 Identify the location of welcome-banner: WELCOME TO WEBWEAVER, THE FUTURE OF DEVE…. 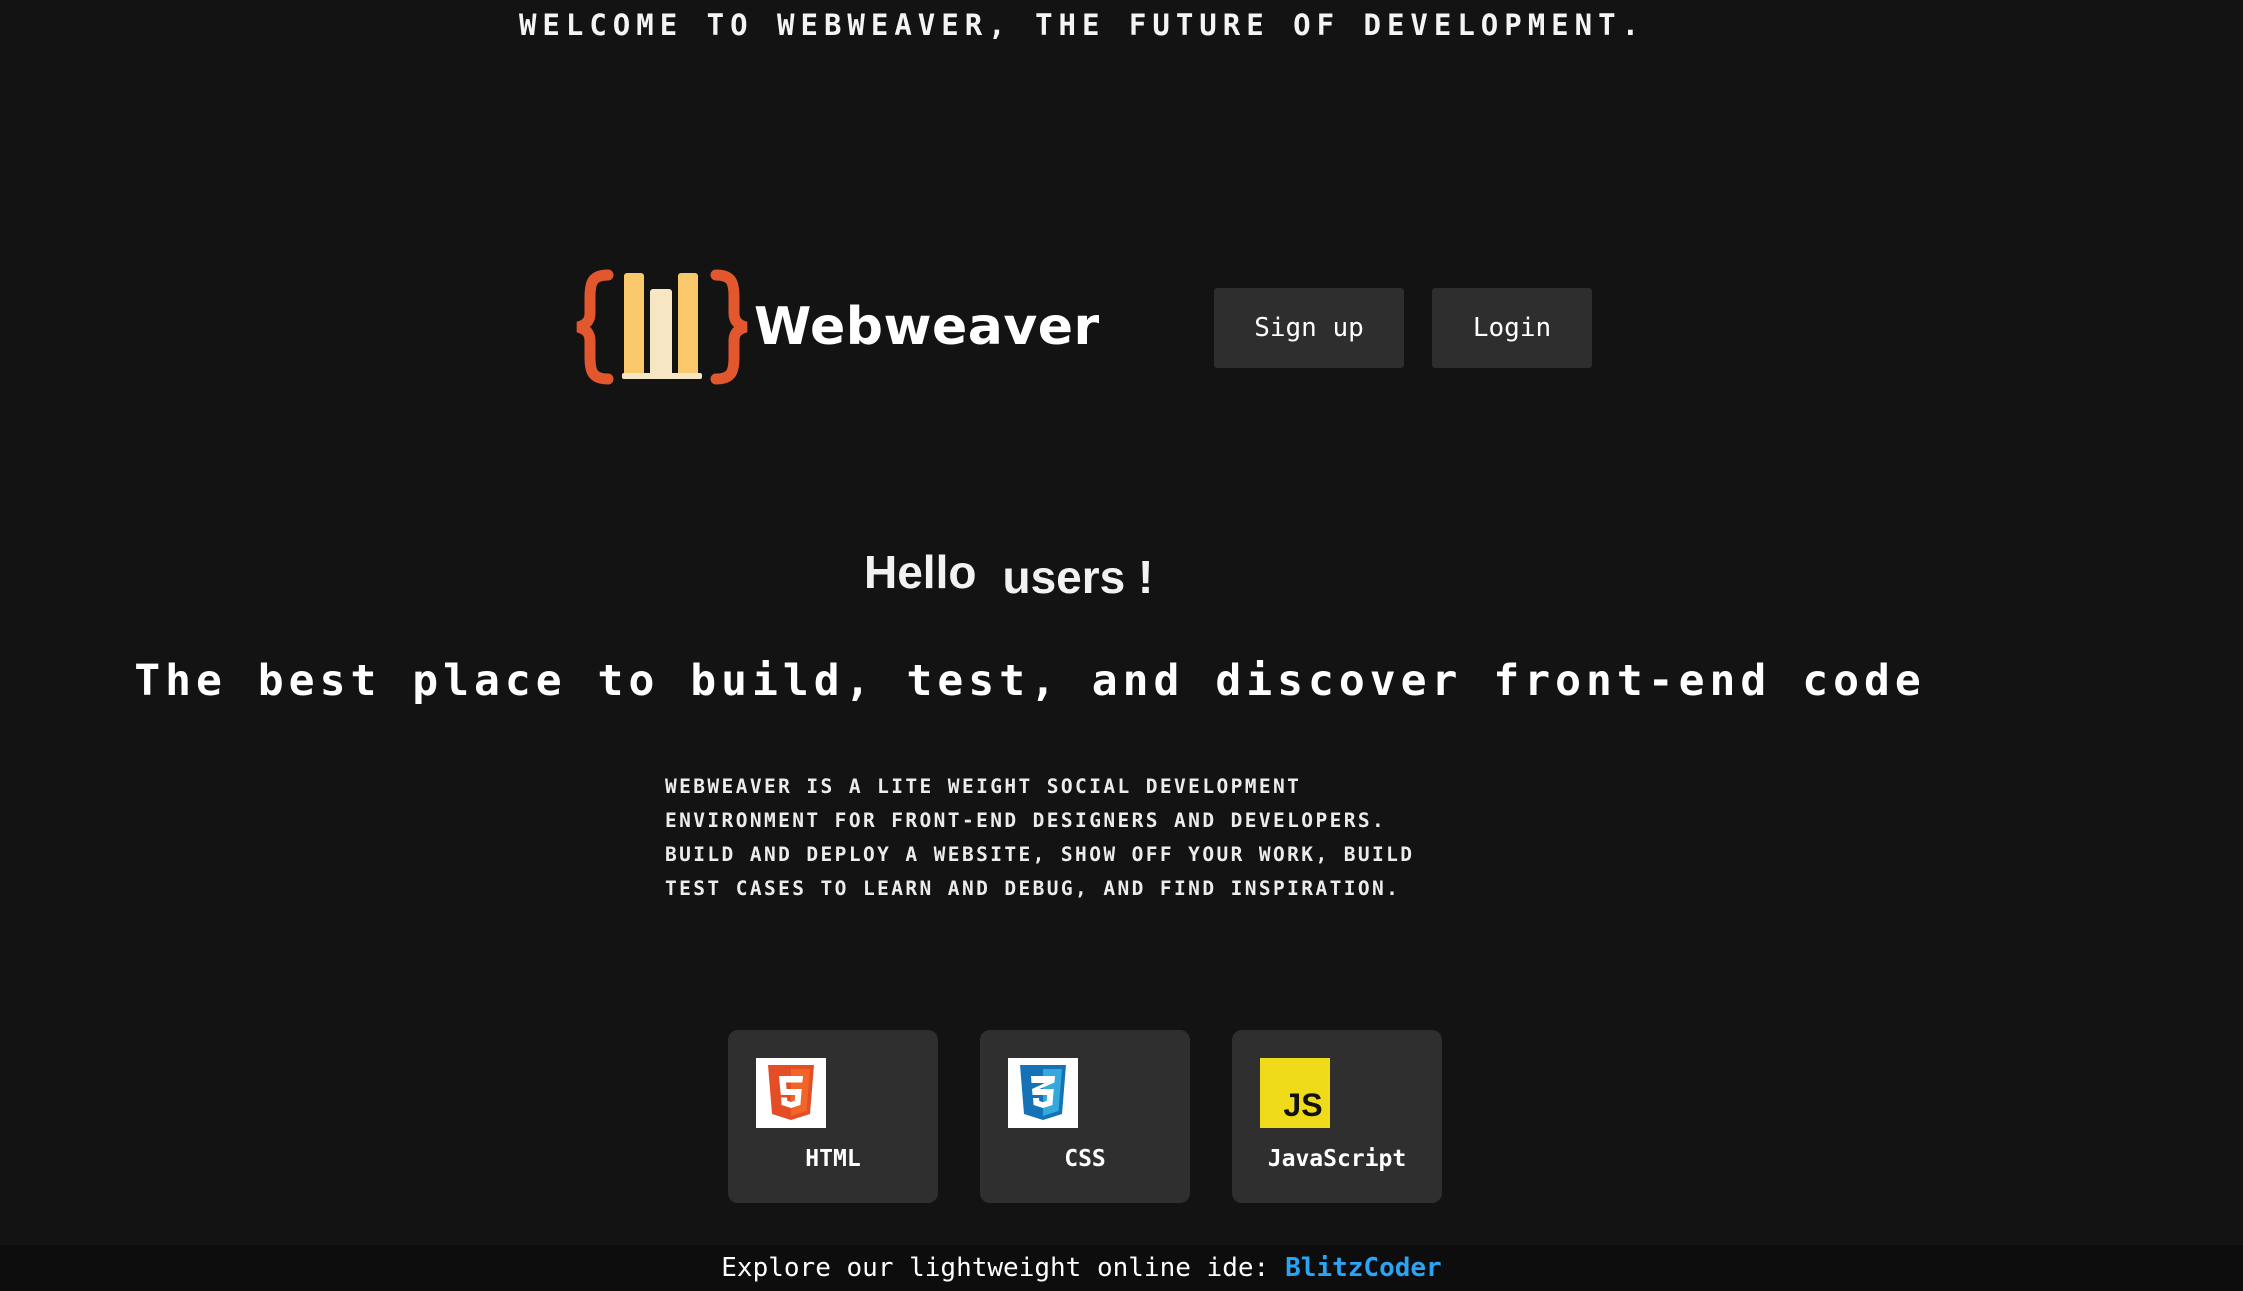
(1082, 25).